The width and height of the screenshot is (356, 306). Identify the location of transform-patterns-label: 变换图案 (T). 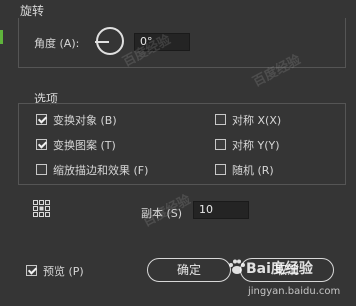
(84, 145).